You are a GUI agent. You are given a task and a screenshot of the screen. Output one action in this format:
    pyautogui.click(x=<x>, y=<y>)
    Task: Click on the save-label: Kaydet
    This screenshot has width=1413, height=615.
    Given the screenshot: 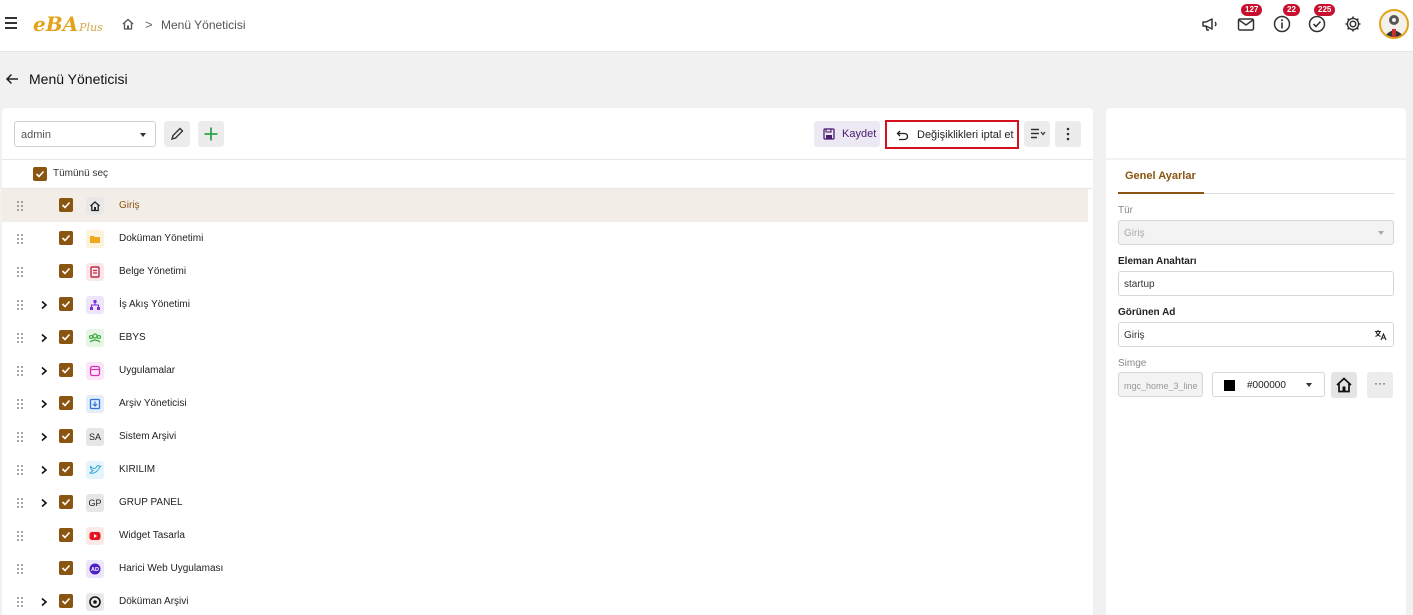 What is the action you would take?
    pyautogui.click(x=859, y=134)
    